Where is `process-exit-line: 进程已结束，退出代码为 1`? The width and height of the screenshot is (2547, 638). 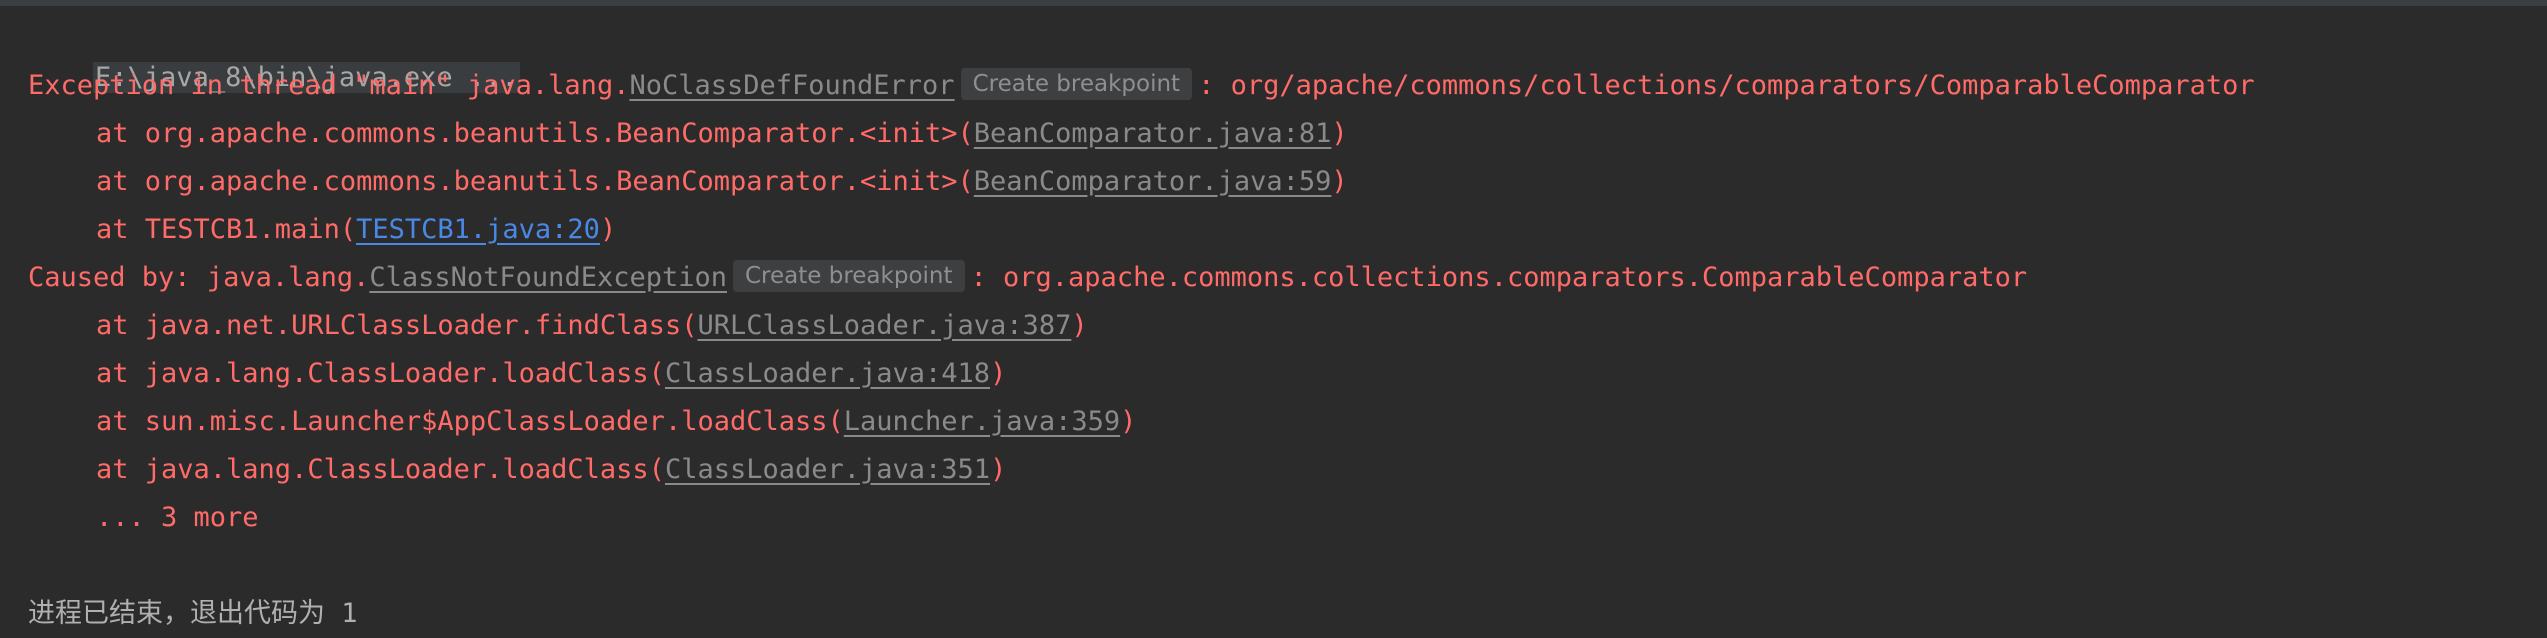 process-exit-line: 进程已结束，退出代码为 1 is located at coordinates (193, 614).